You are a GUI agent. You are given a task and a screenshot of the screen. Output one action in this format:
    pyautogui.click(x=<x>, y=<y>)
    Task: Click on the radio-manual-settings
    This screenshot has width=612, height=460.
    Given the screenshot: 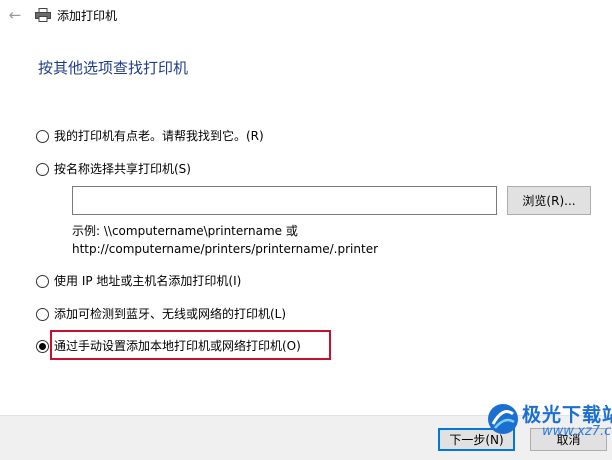 What is the action you would take?
    pyautogui.click(x=42, y=346)
    